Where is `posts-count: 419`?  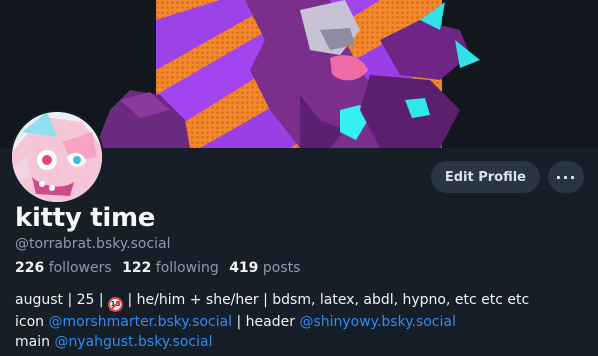
posts-count: 419 is located at coordinates (244, 268).